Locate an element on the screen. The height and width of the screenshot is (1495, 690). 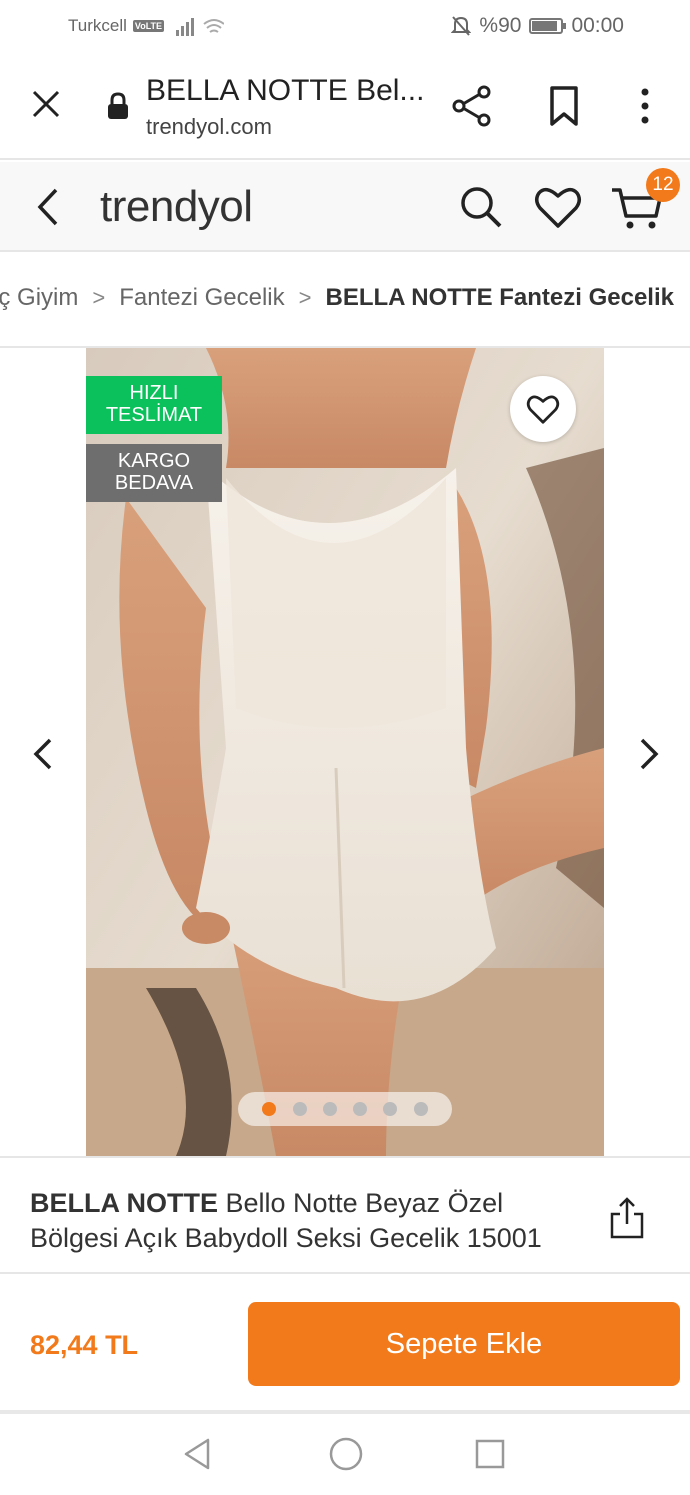
browser-url: trendyol.com is located at coordinates (209, 127).